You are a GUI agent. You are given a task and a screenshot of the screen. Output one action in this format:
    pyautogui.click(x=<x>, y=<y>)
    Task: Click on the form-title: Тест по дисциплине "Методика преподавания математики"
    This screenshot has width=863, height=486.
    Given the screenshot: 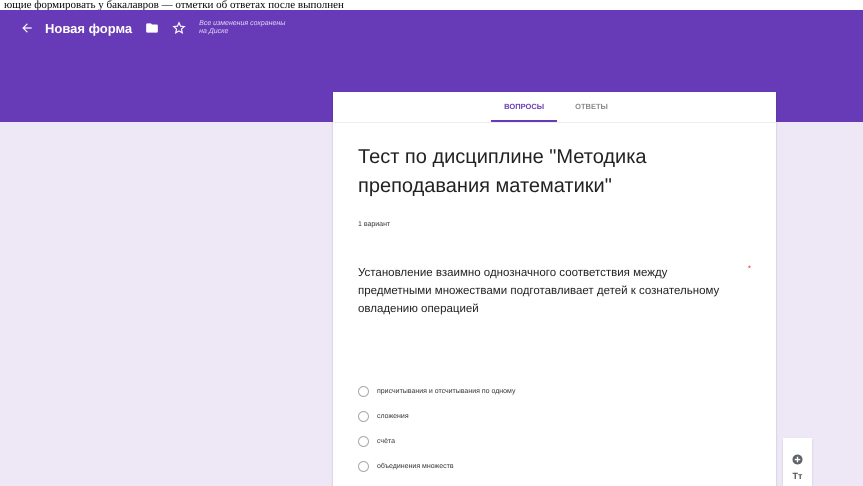 What is the action you would take?
    pyautogui.click(x=503, y=172)
    